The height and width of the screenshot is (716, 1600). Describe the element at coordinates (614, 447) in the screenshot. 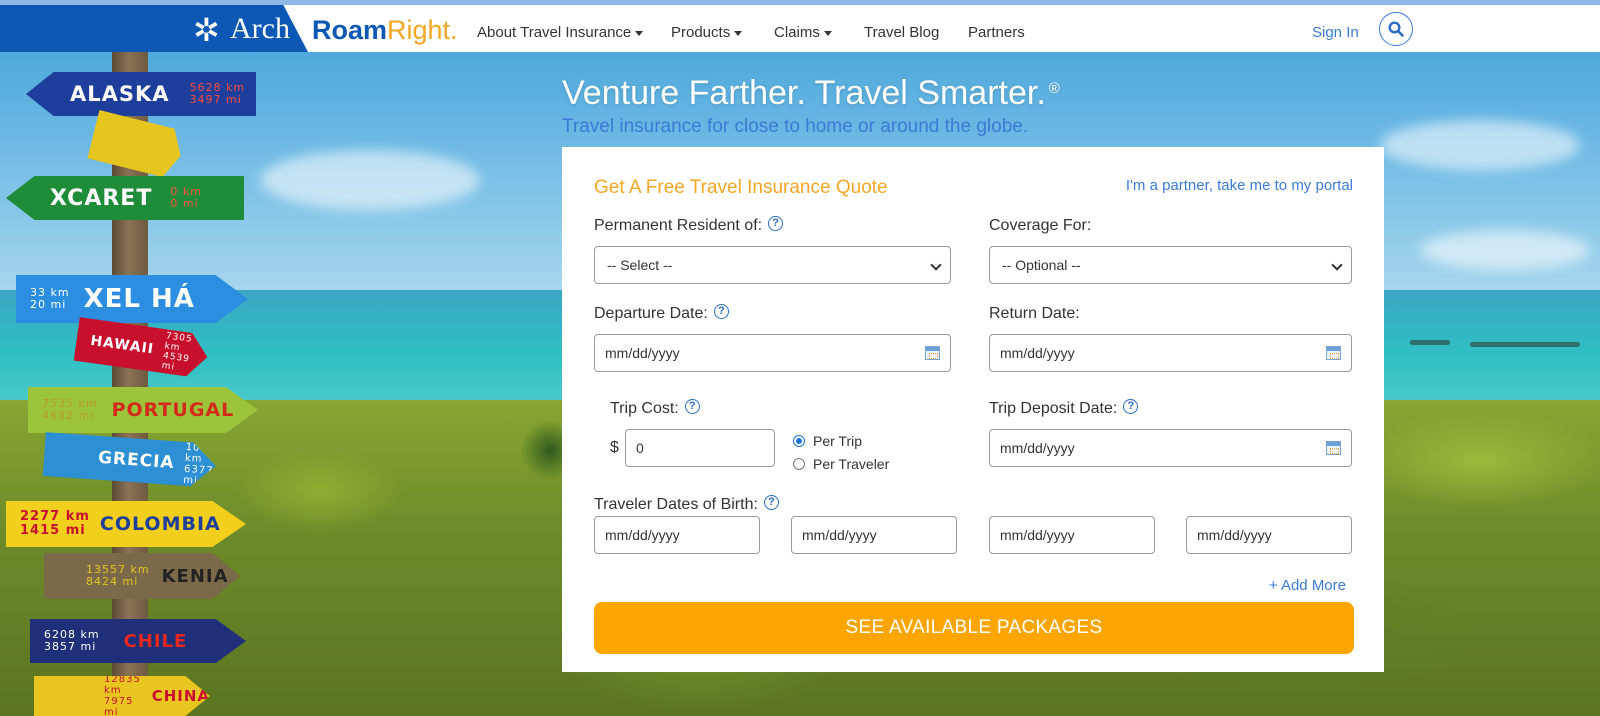

I see `currency-symbol: $` at that location.